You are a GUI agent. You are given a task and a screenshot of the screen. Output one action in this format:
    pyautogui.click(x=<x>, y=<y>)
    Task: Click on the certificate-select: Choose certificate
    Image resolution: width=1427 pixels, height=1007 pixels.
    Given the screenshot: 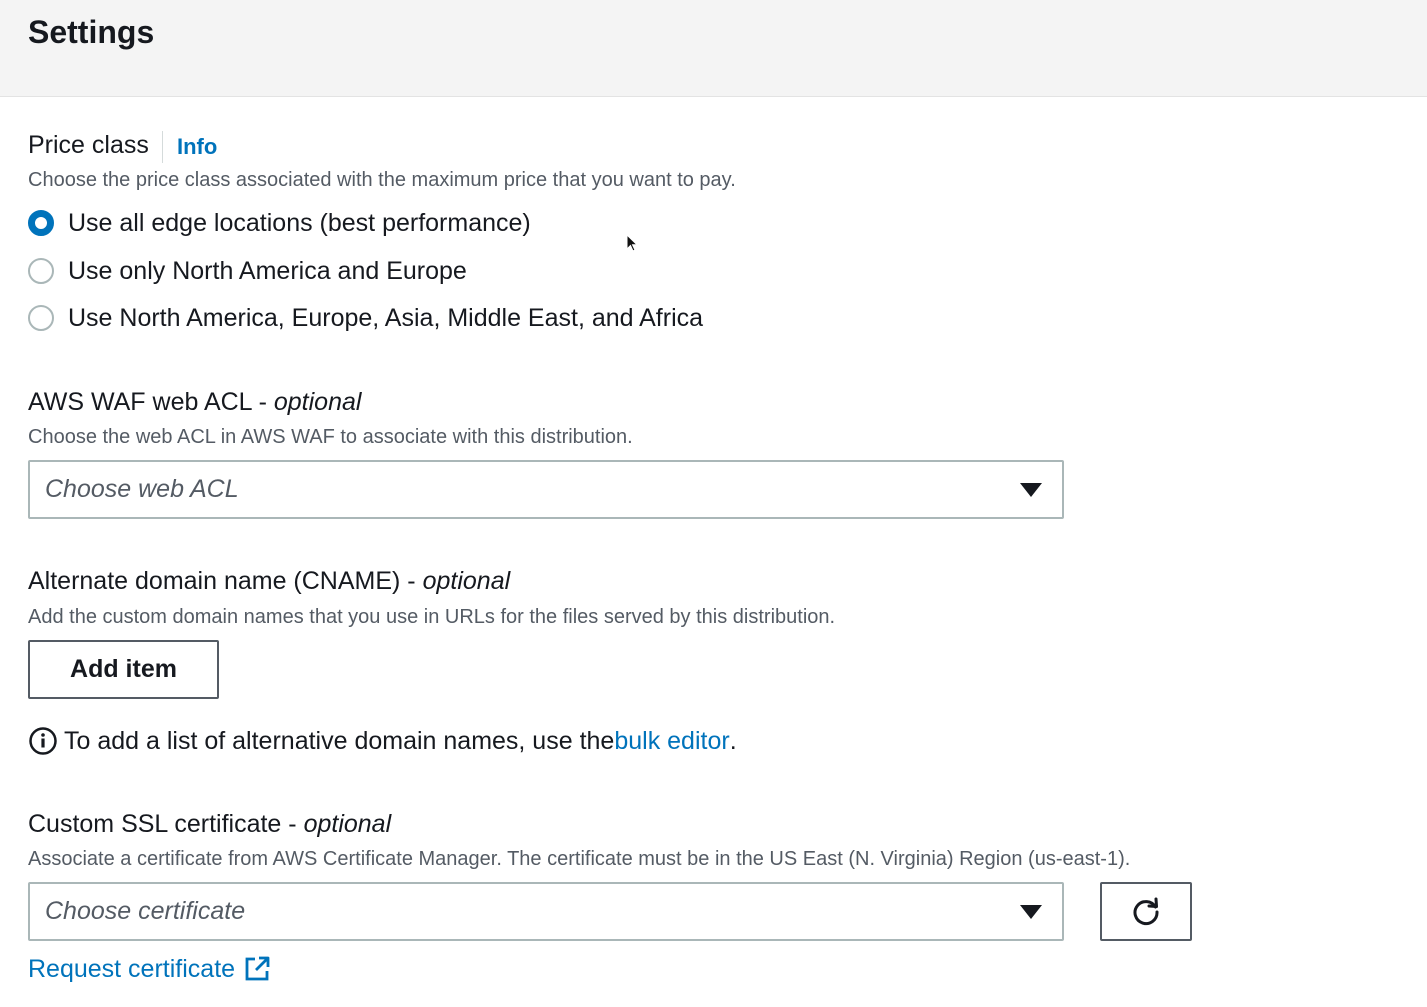 What is the action you would take?
    pyautogui.click(x=546, y=911)
    